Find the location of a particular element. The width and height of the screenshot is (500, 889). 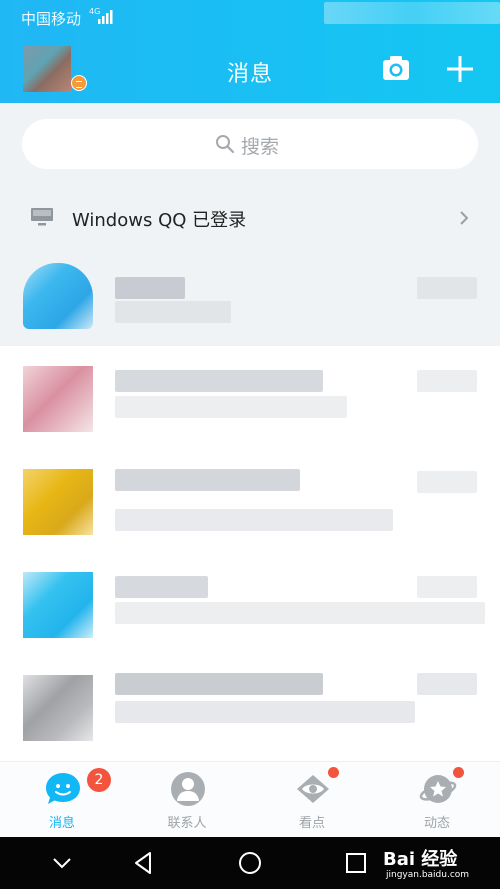

page-title: 消息 is located at coordinates (249, 74).